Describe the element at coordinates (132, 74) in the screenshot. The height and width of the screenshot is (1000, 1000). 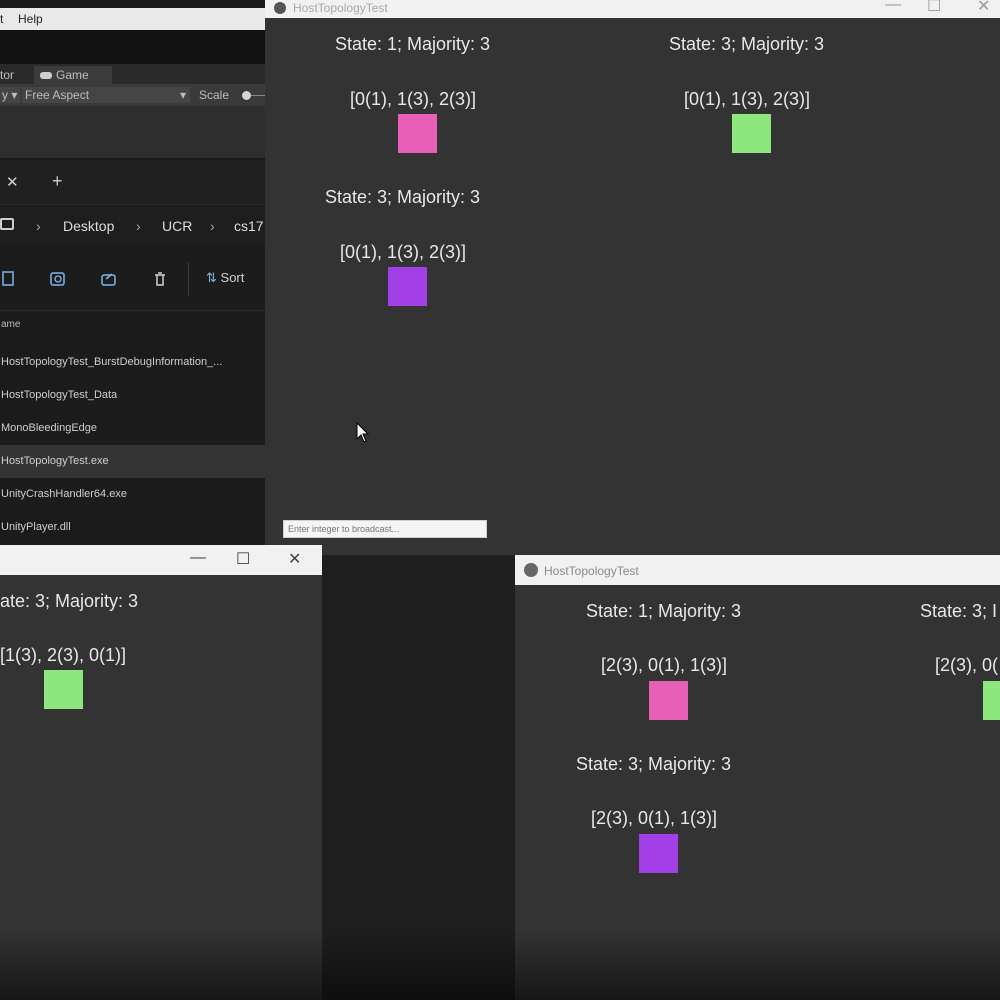
I see `editor-tab-strip: tor Game` at that location.